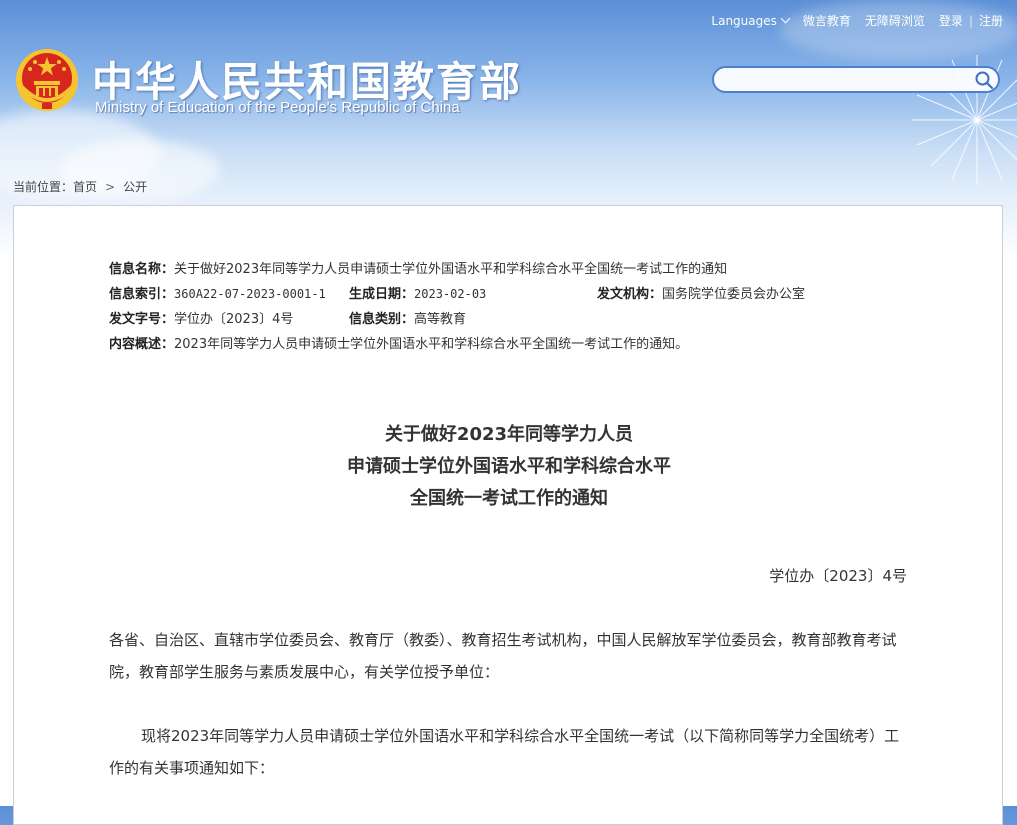 The height and width of the screenshot is (825, 1017). Describe the element at coordinates (509, 498) in the screenshot. I see `article-title-line-3: 全国统一考试工作的通知` at that location.